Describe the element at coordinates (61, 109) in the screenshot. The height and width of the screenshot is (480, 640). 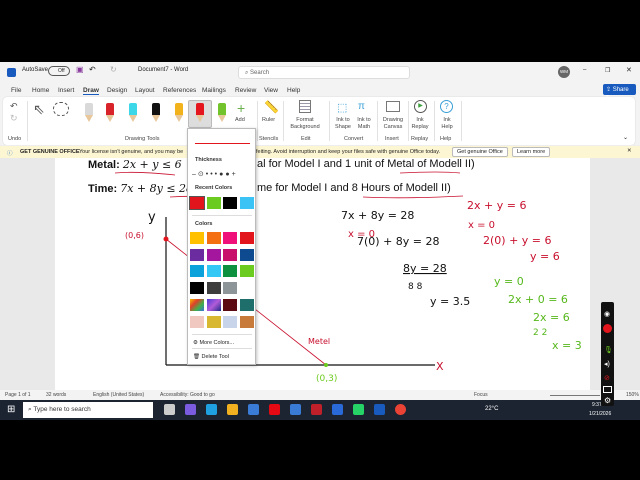
I see `lasso-tool-icon` at that location.